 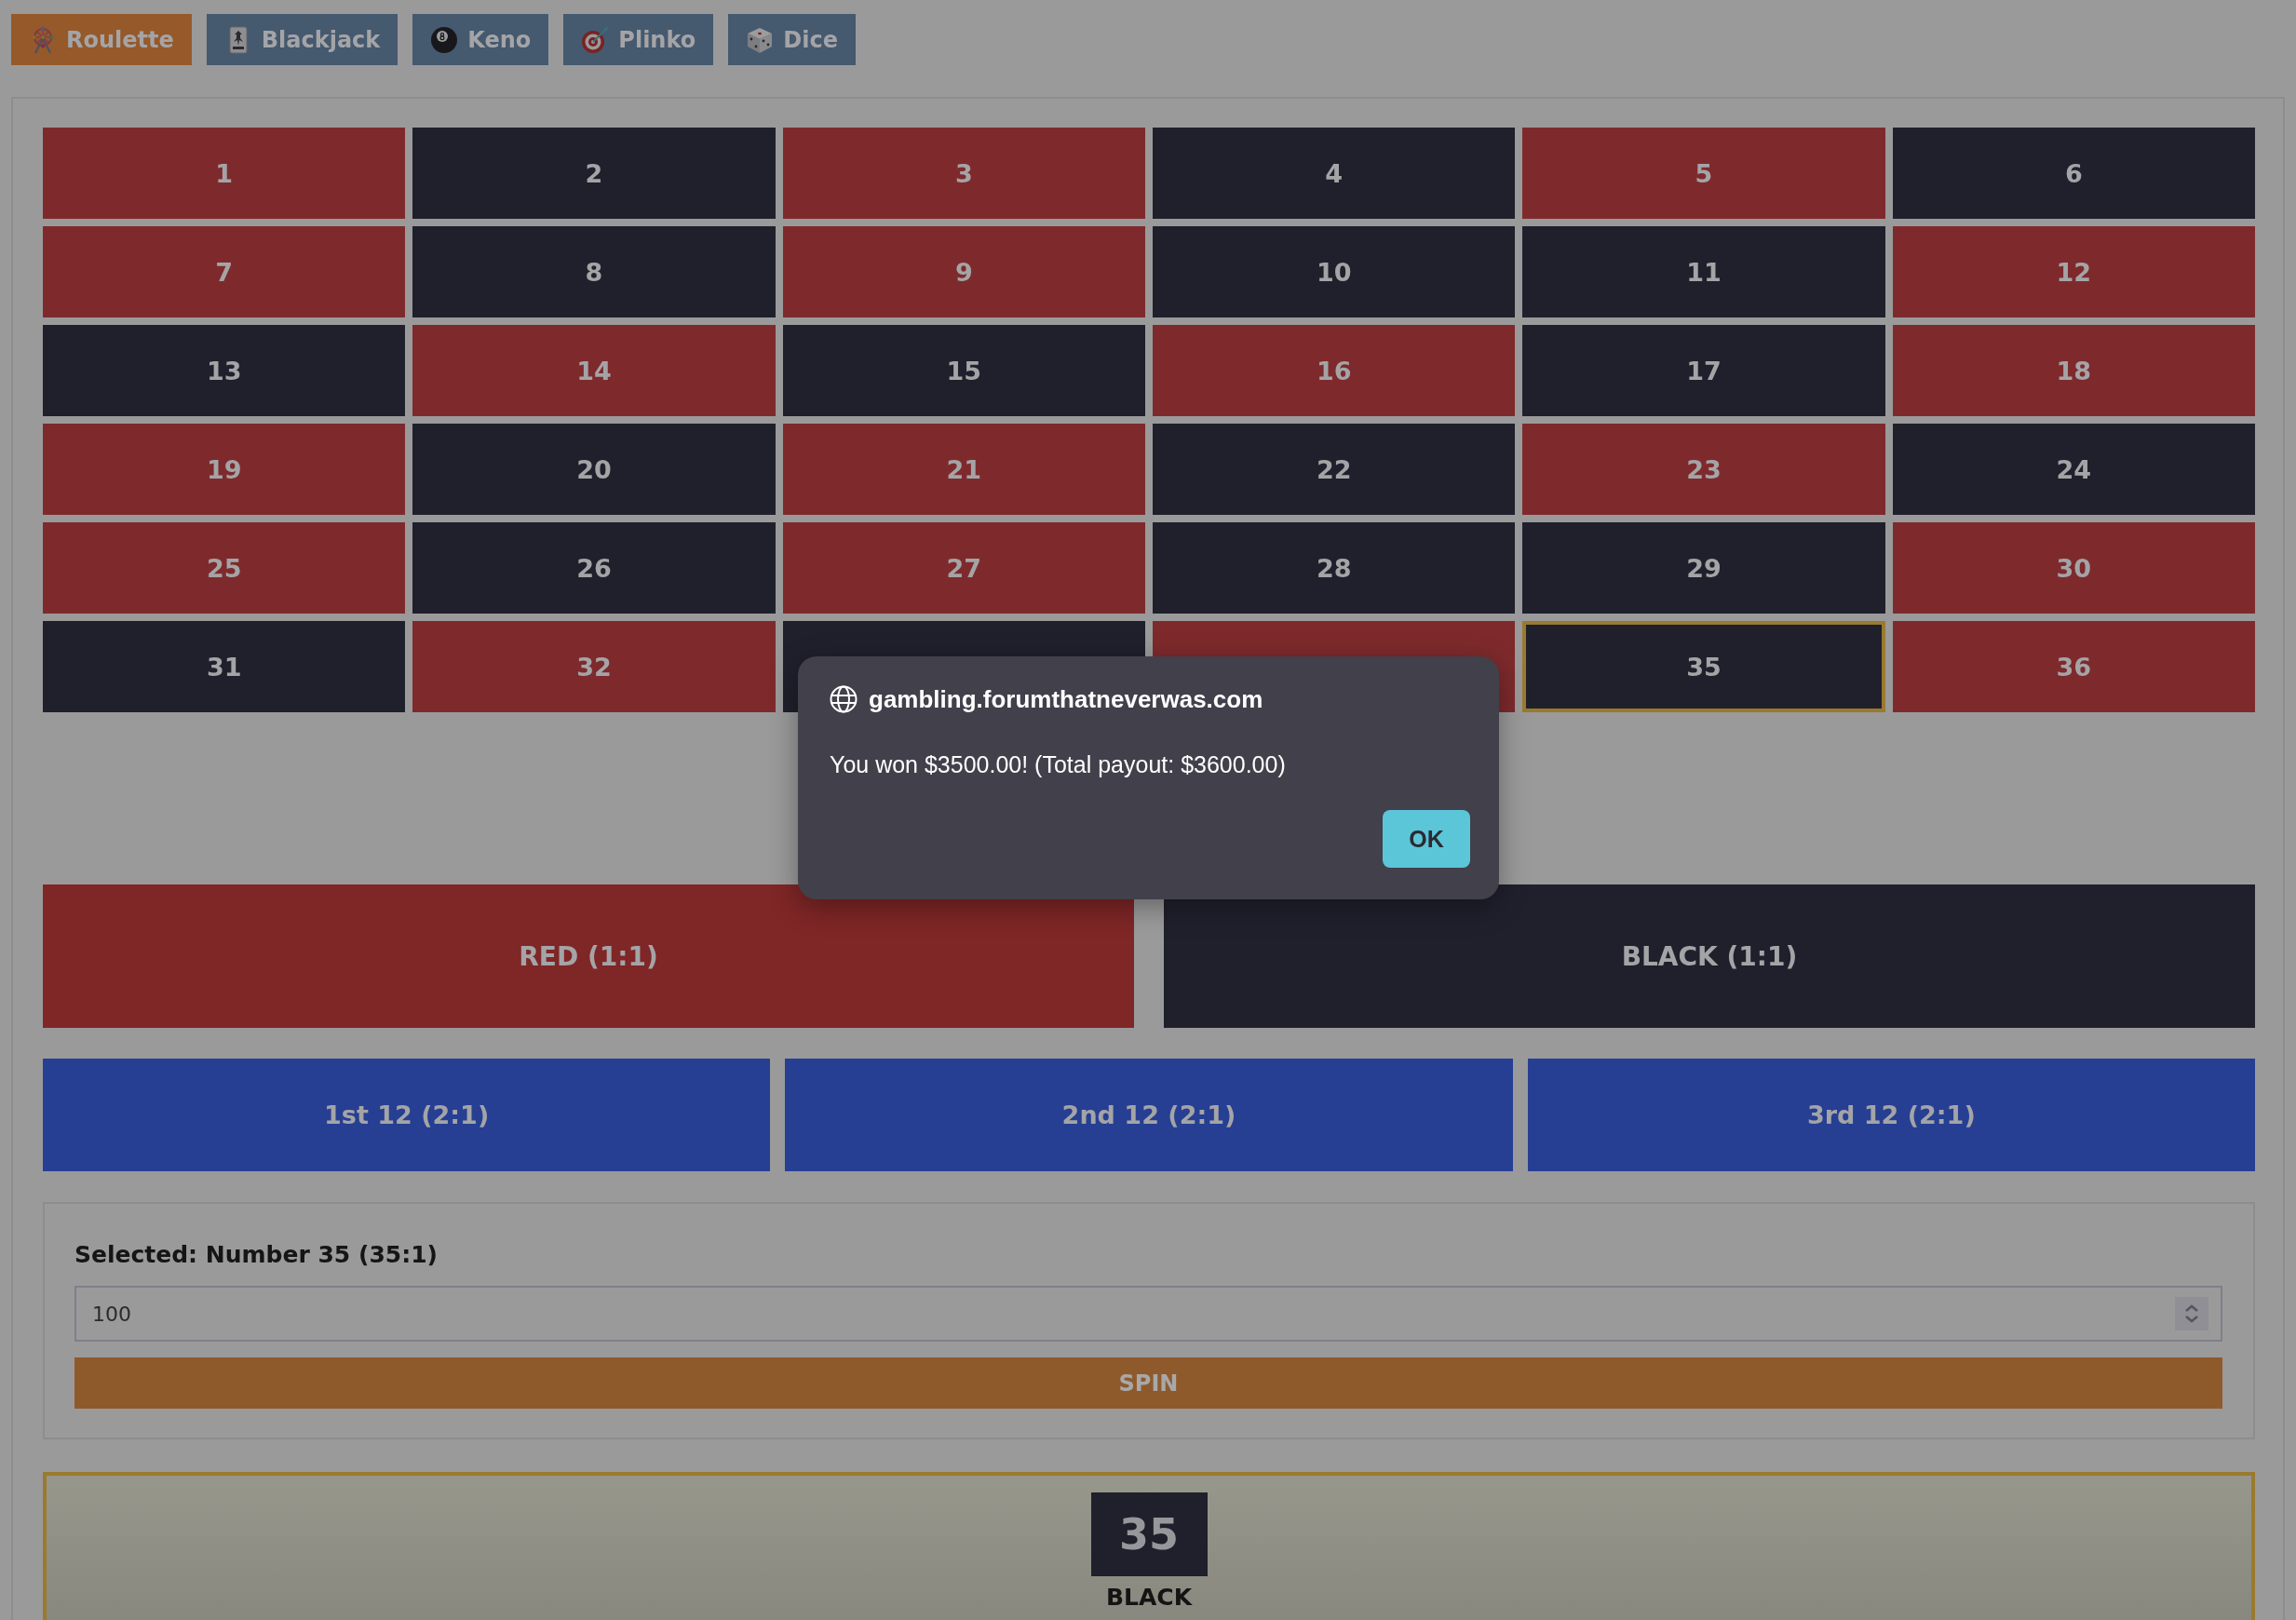 I want to click on roulette-number-cell: 31, so click(x=224, y=666).